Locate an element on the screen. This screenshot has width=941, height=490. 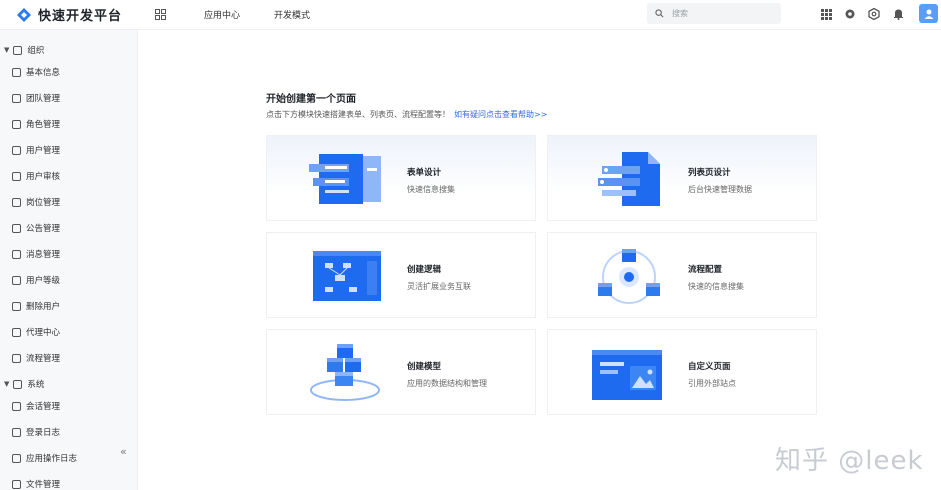
sidebar-item-login-log: 登录日志 is located at coordinates (36, 432).